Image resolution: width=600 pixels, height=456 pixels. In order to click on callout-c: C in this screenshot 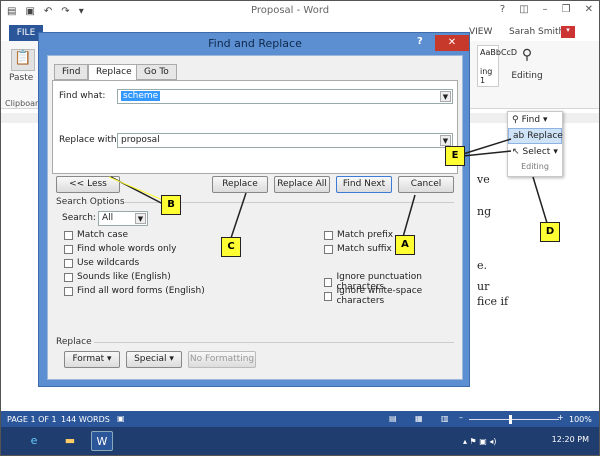, I will do `click(231, 247)`.